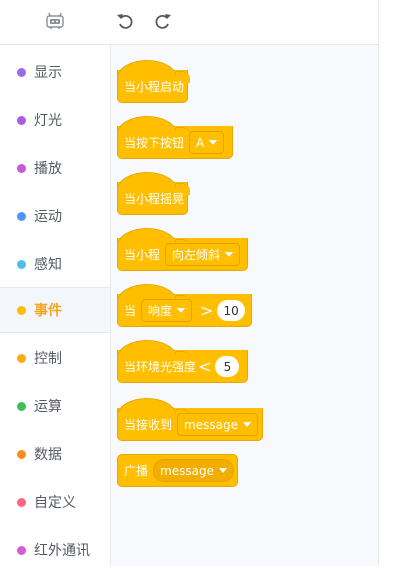 The height and width of the screenshot is (573, 400). I want to click on dropdown-value: 向左倾斜, so click(196, 255).